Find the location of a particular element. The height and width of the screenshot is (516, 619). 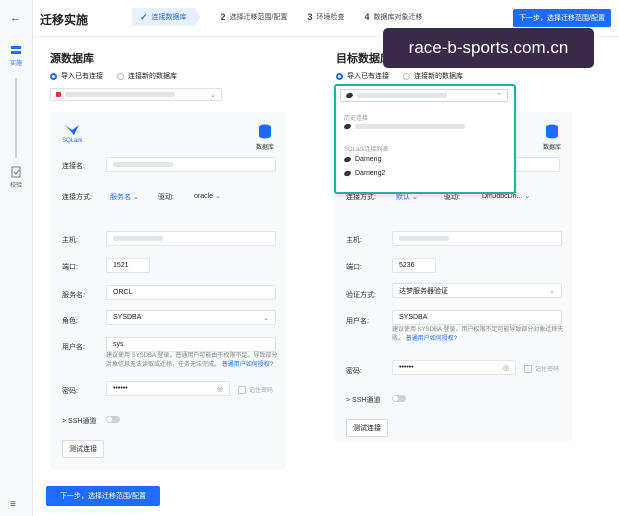

target-password-label: 密码: is located at coordinates (354, 371).